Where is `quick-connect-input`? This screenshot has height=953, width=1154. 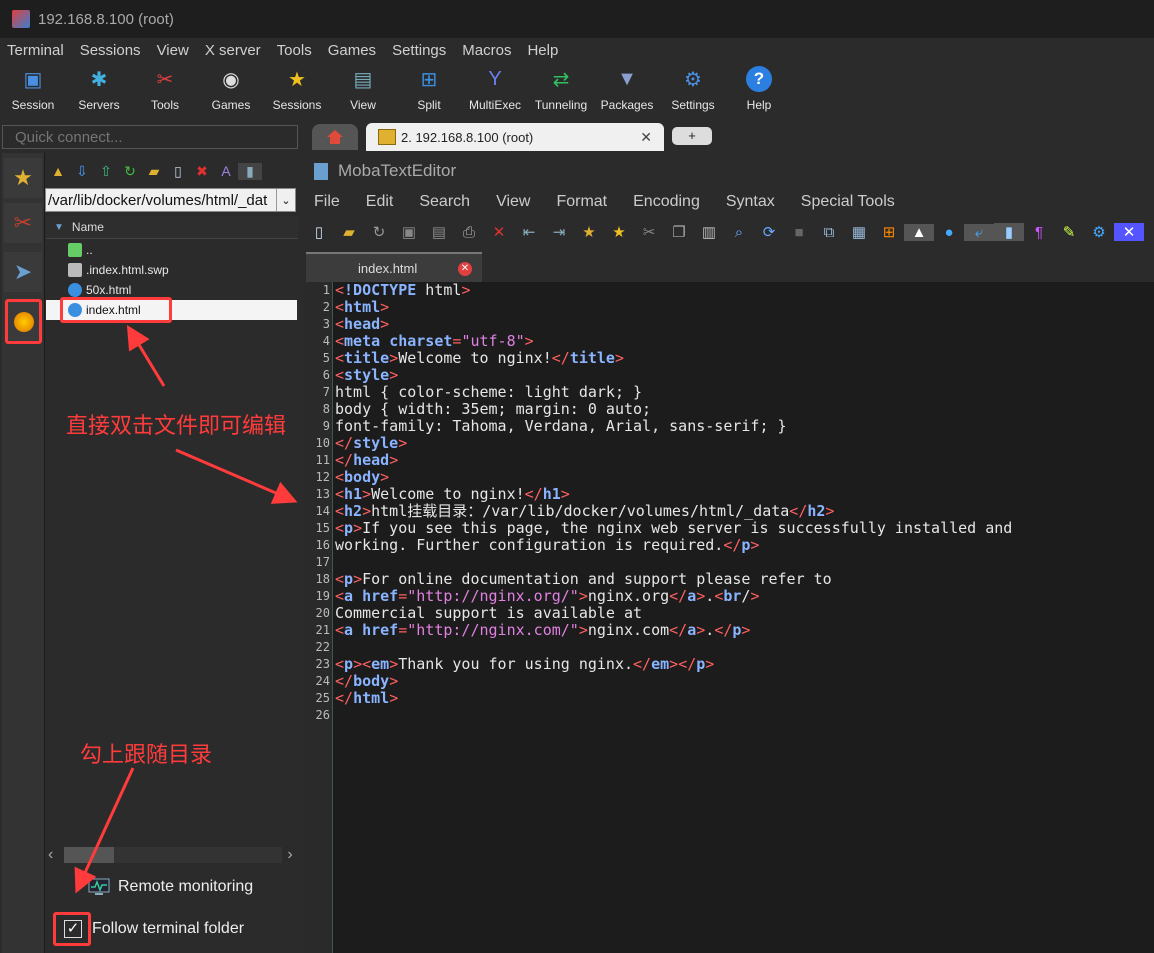 quick-connect-input is located at coordinates (150, 137).